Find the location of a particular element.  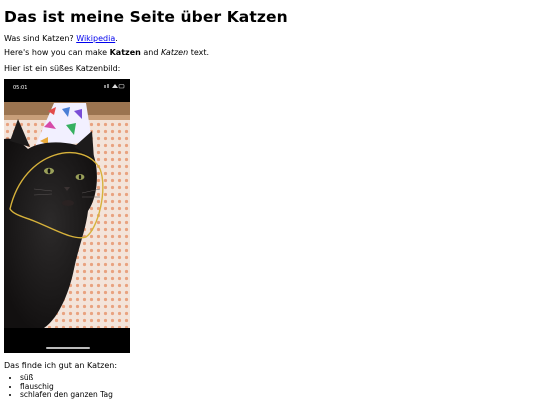

format-text-prefix: Here's how you can make is located at coordinates (57, 52).